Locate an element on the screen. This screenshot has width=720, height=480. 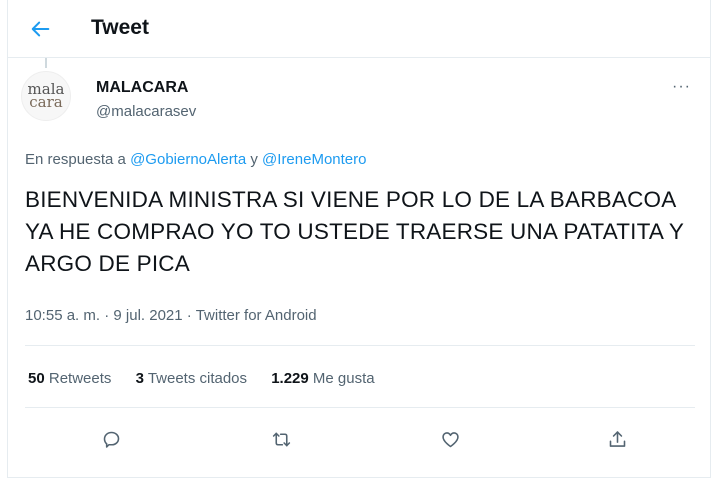
tweet-source: Twitter for Android is located at coordinates (256, 315).